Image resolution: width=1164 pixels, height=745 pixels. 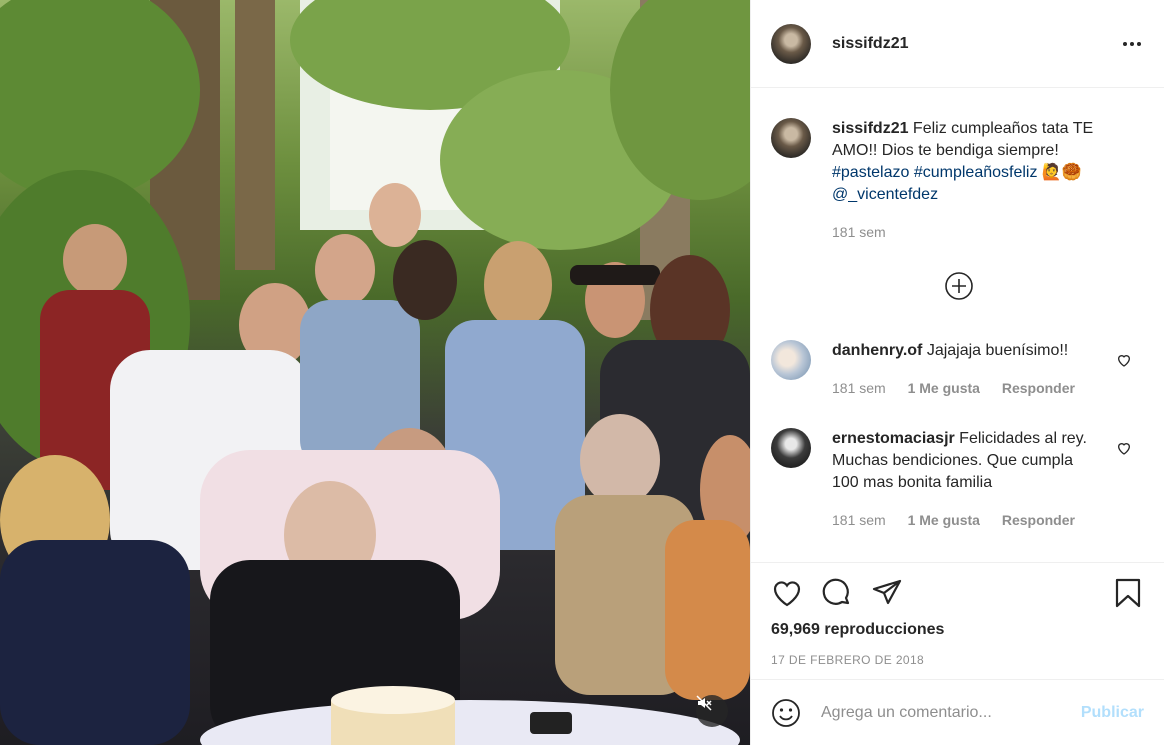 What do you see at coordinates (857, 630) in the screenshot?
I see `view-count: 69,969 reproducciones` at bounding box center [857, 630].